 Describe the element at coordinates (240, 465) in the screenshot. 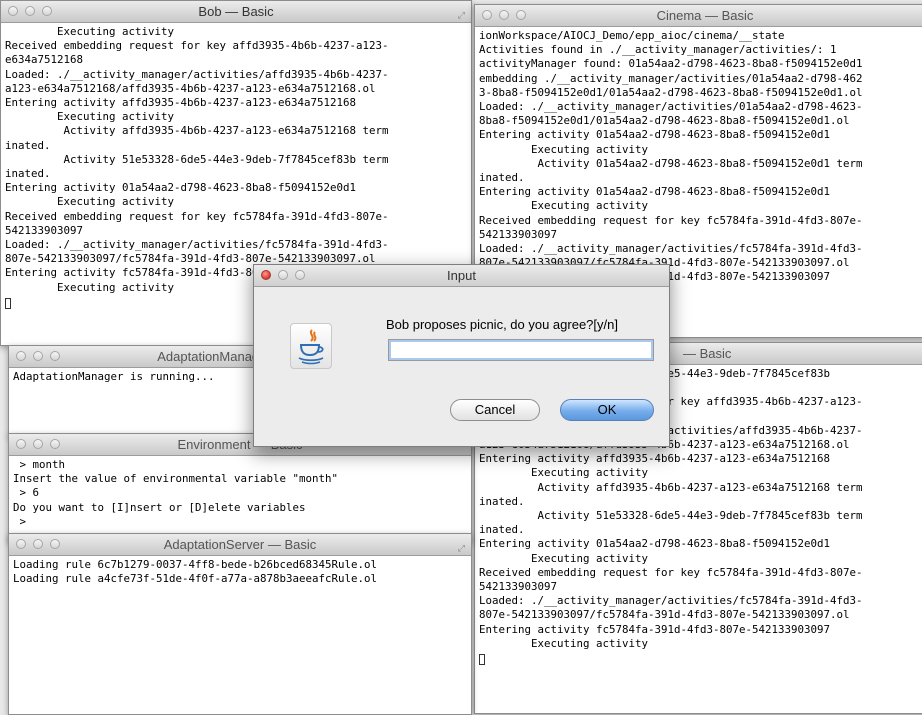

I see `terminal-line: > month` at that location.